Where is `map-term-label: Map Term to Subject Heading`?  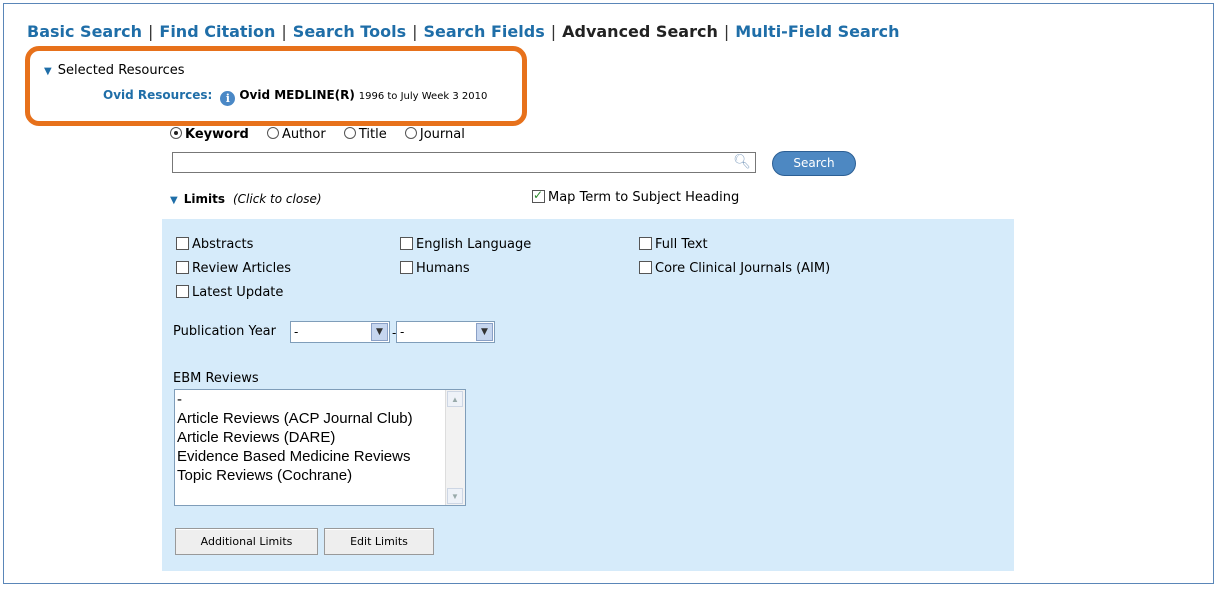 map-term-label: Map Term to Subject Heading is located at coordinates (644, 197).